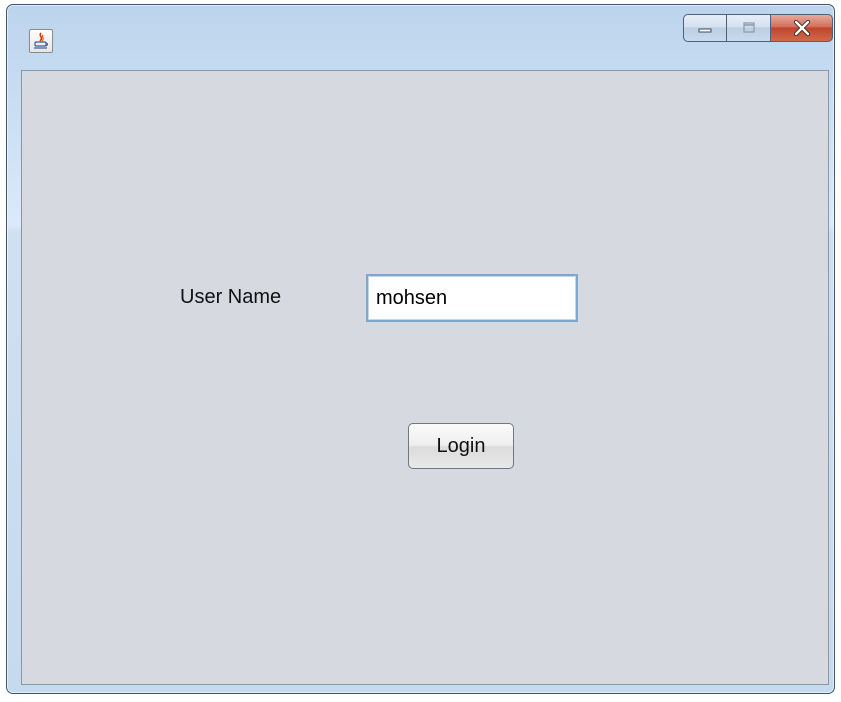 This screenshot has height=702, width=841. I want to click on window-controls, so click(758, 29).